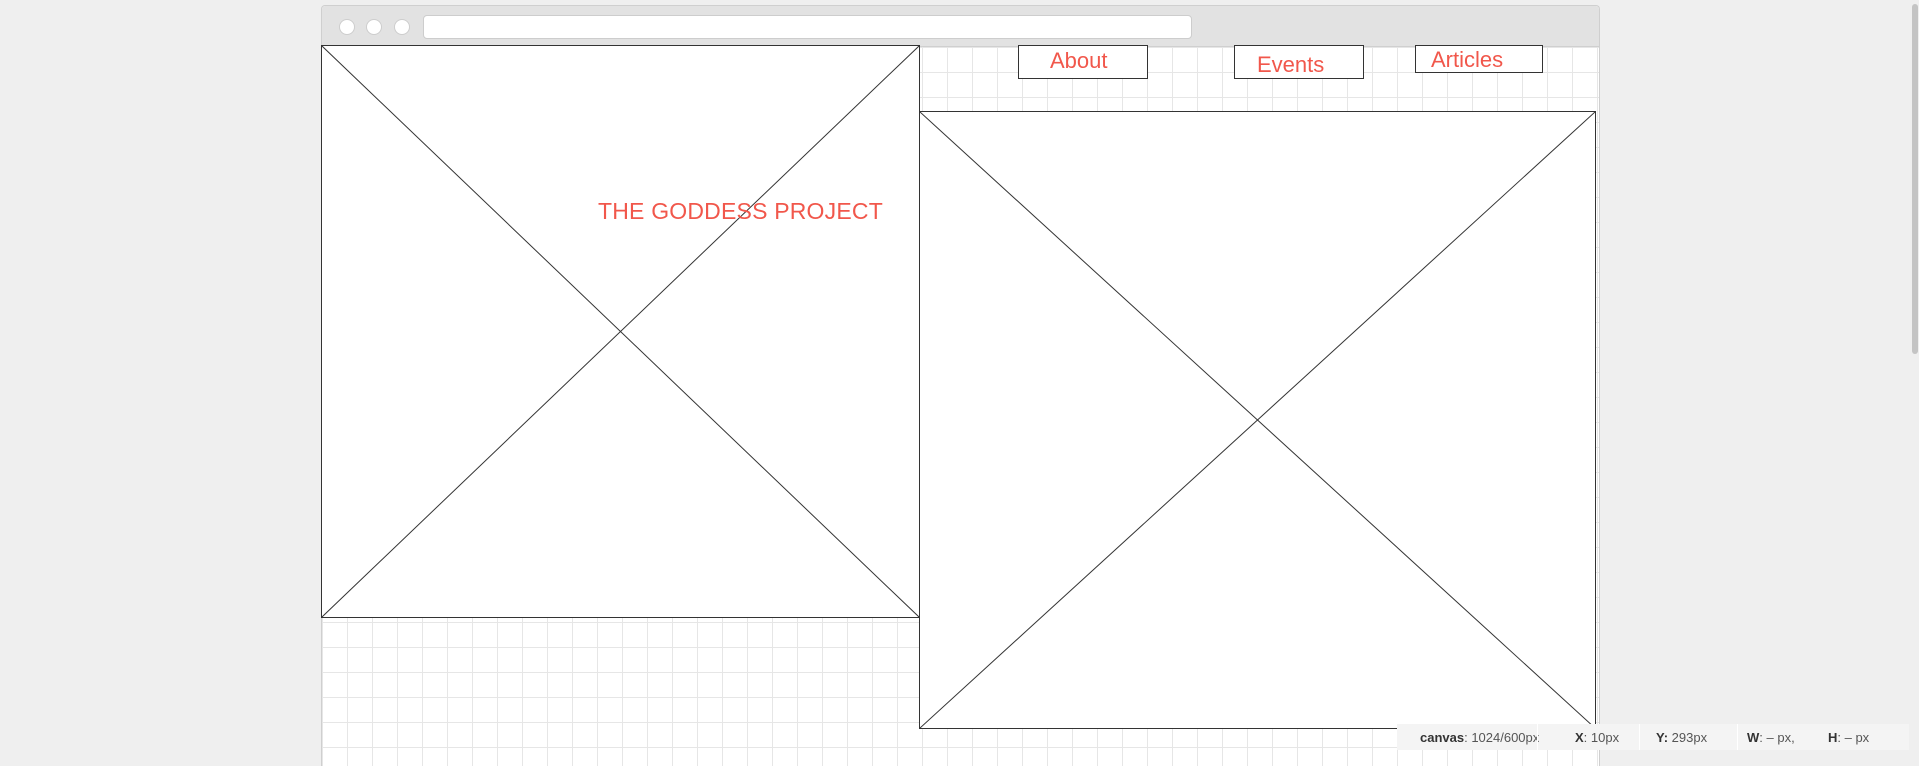  Describe the element at coordinates (1502, 737) in the screenshot. I see `status-value: : 1024/600px` at that location.